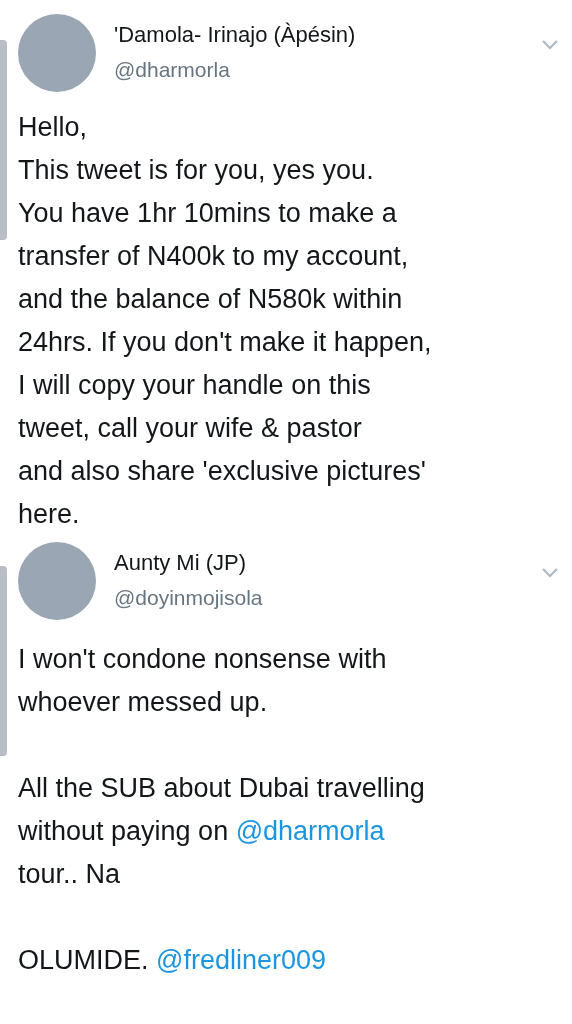  I want to click on tweet-text-line: I will copy your handle on this, so click(195, 385).